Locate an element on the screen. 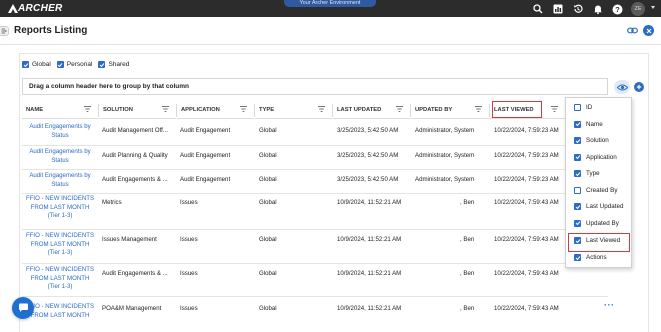 This screenshot has height=332, width=661. column-option-created-by: Created By is located at coordinates (596, 190).